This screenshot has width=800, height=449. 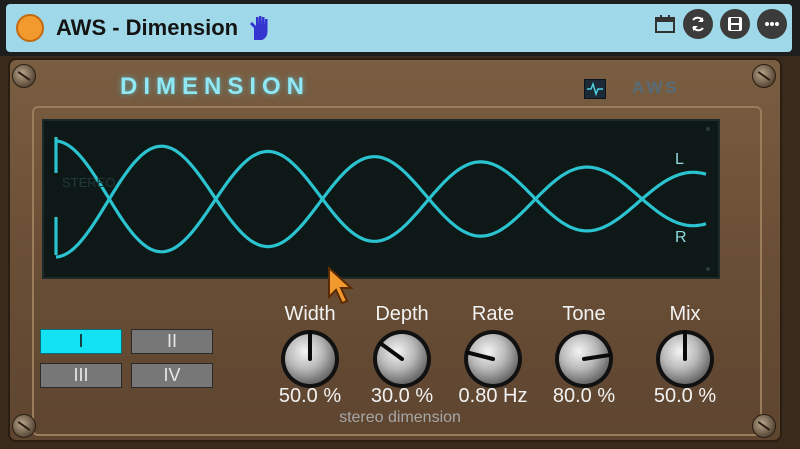 What do you see at coordinates (341, 285) in the screenshot?
I see `mouse-cursor-icon` at bounding box center [341, 285].